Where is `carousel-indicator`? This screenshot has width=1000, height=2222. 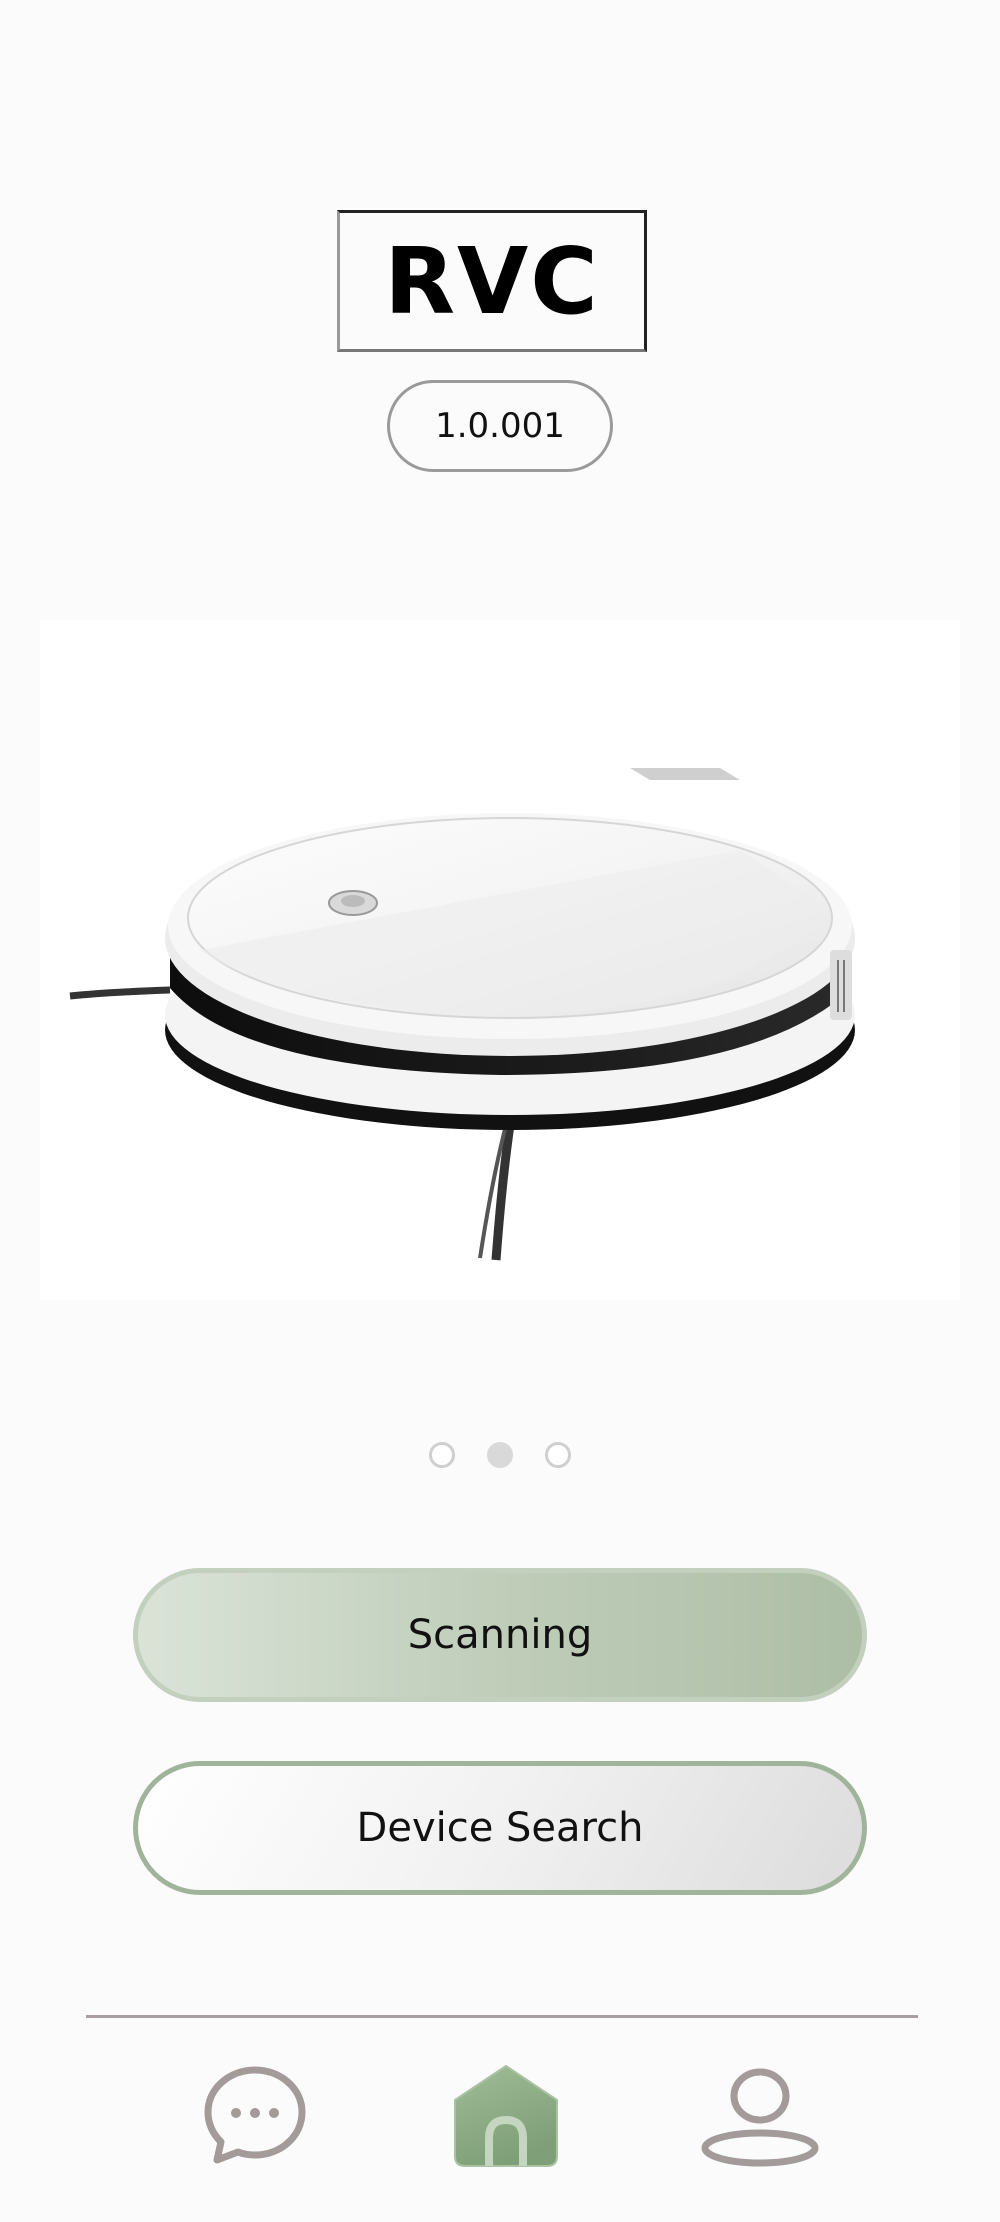
carousel-indicator is located at coordinates (500, 1455).